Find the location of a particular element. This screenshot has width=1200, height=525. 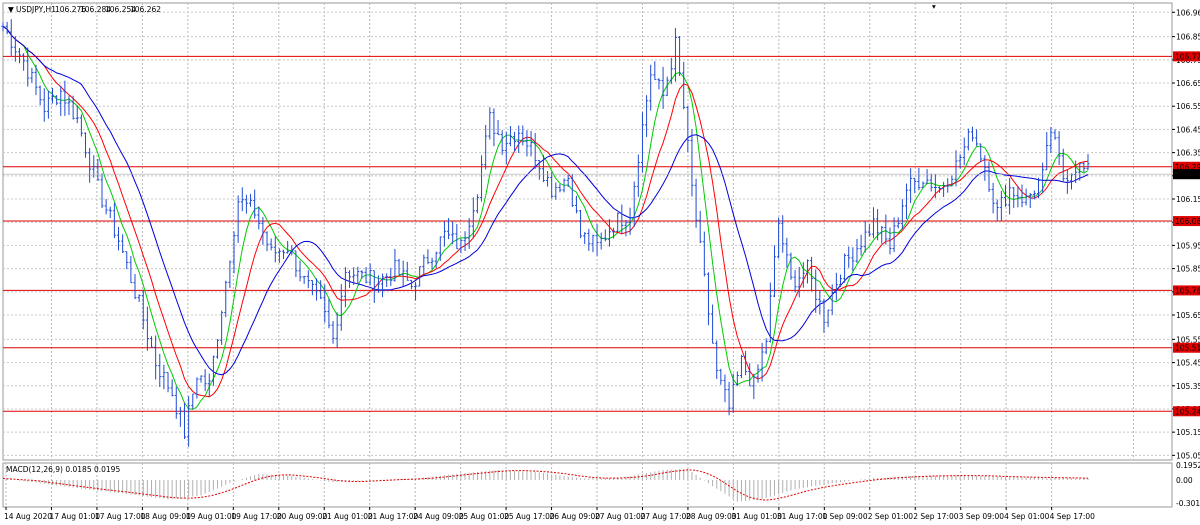

x-tick-label: 17 Aug 01:00 is located at coordinates (74, 516).